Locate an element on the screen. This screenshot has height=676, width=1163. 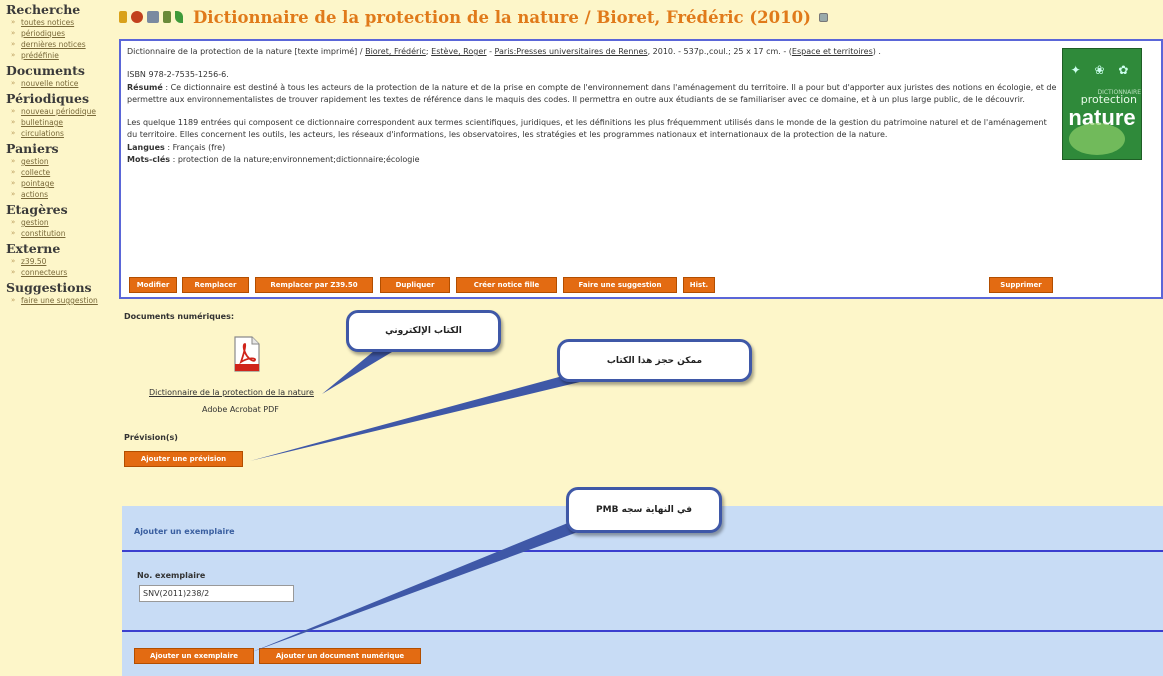
sidebar-link: dernières notices is located at coordinates (61, 44).